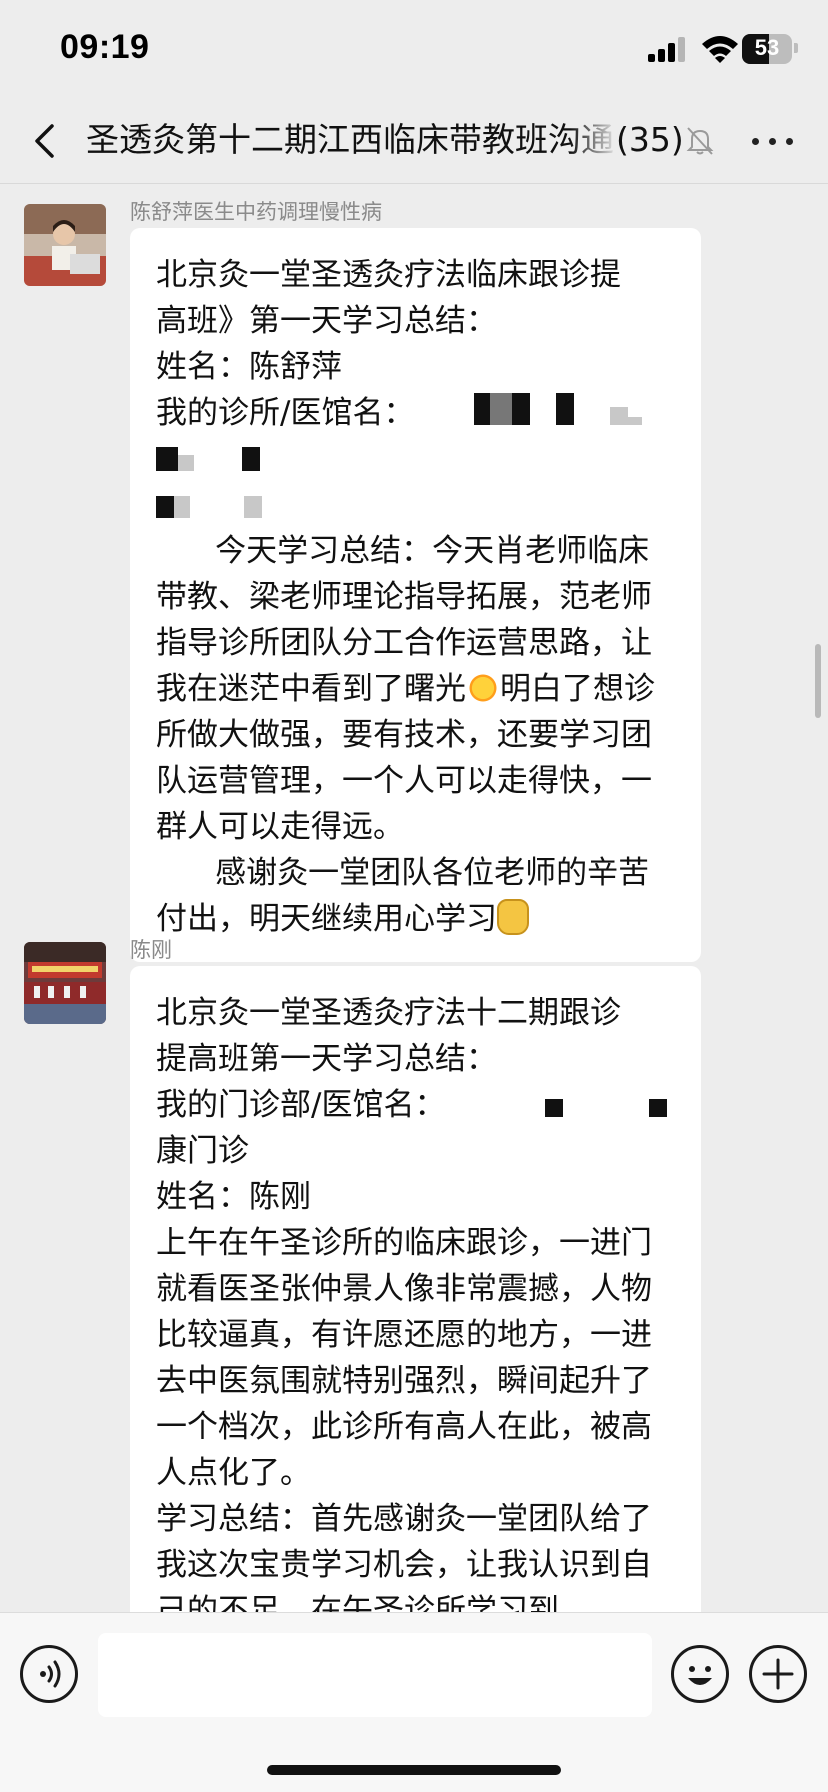  Describe the element at coordinates (818, 681) in the screenshot. I see `scroll-indicator` at that location.